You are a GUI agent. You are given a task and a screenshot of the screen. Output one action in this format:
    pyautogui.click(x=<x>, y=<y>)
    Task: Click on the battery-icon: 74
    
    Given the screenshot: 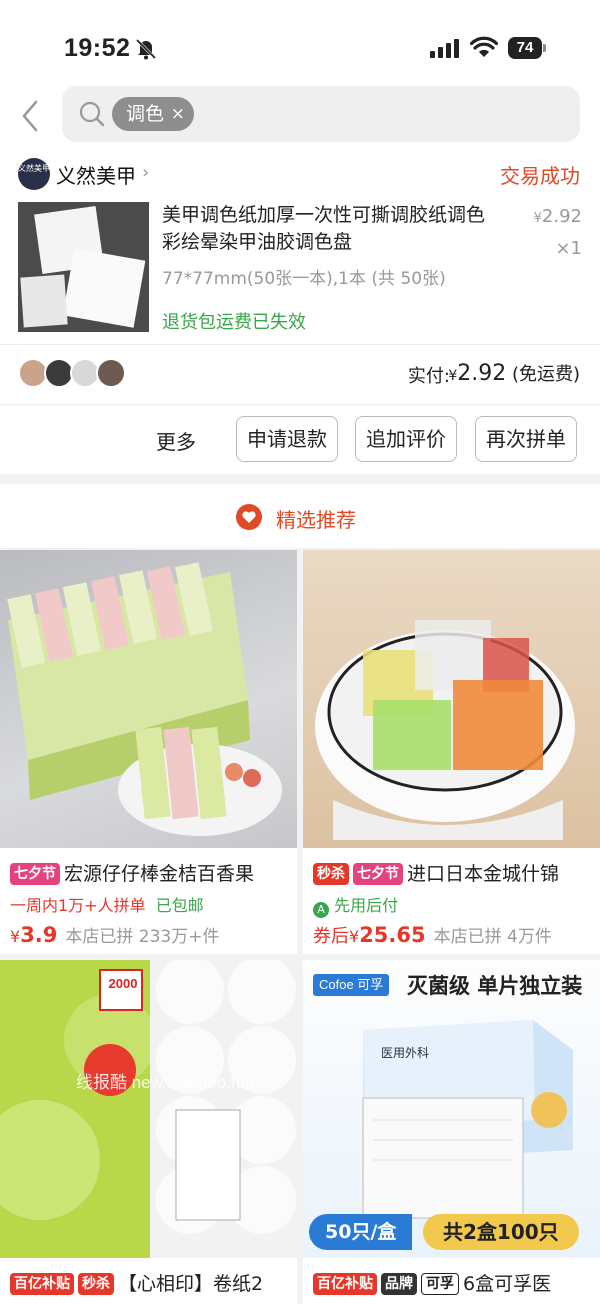 What is the action you would take?
    pyautogui.click(x=528, y=48)
    